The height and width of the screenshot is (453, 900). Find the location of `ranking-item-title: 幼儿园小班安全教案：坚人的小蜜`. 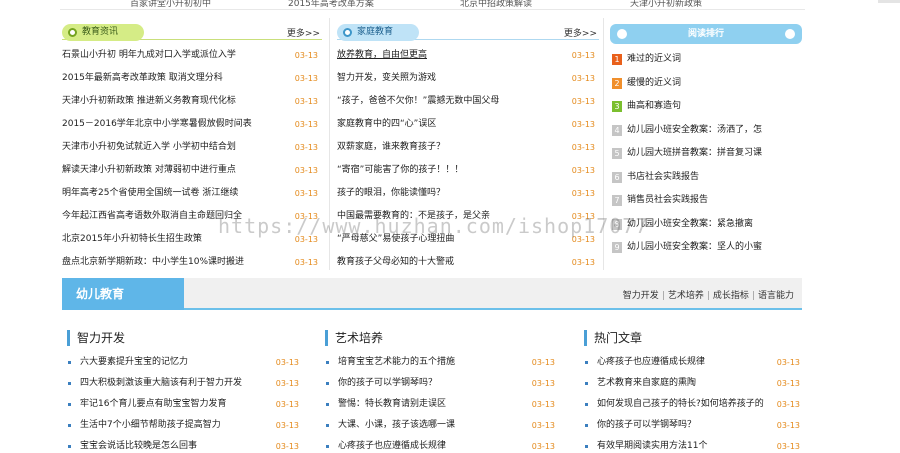

ranking-item-title: 幼儿园小班安全教案：坚人的小蜜 is located at coordinates (694, 247).